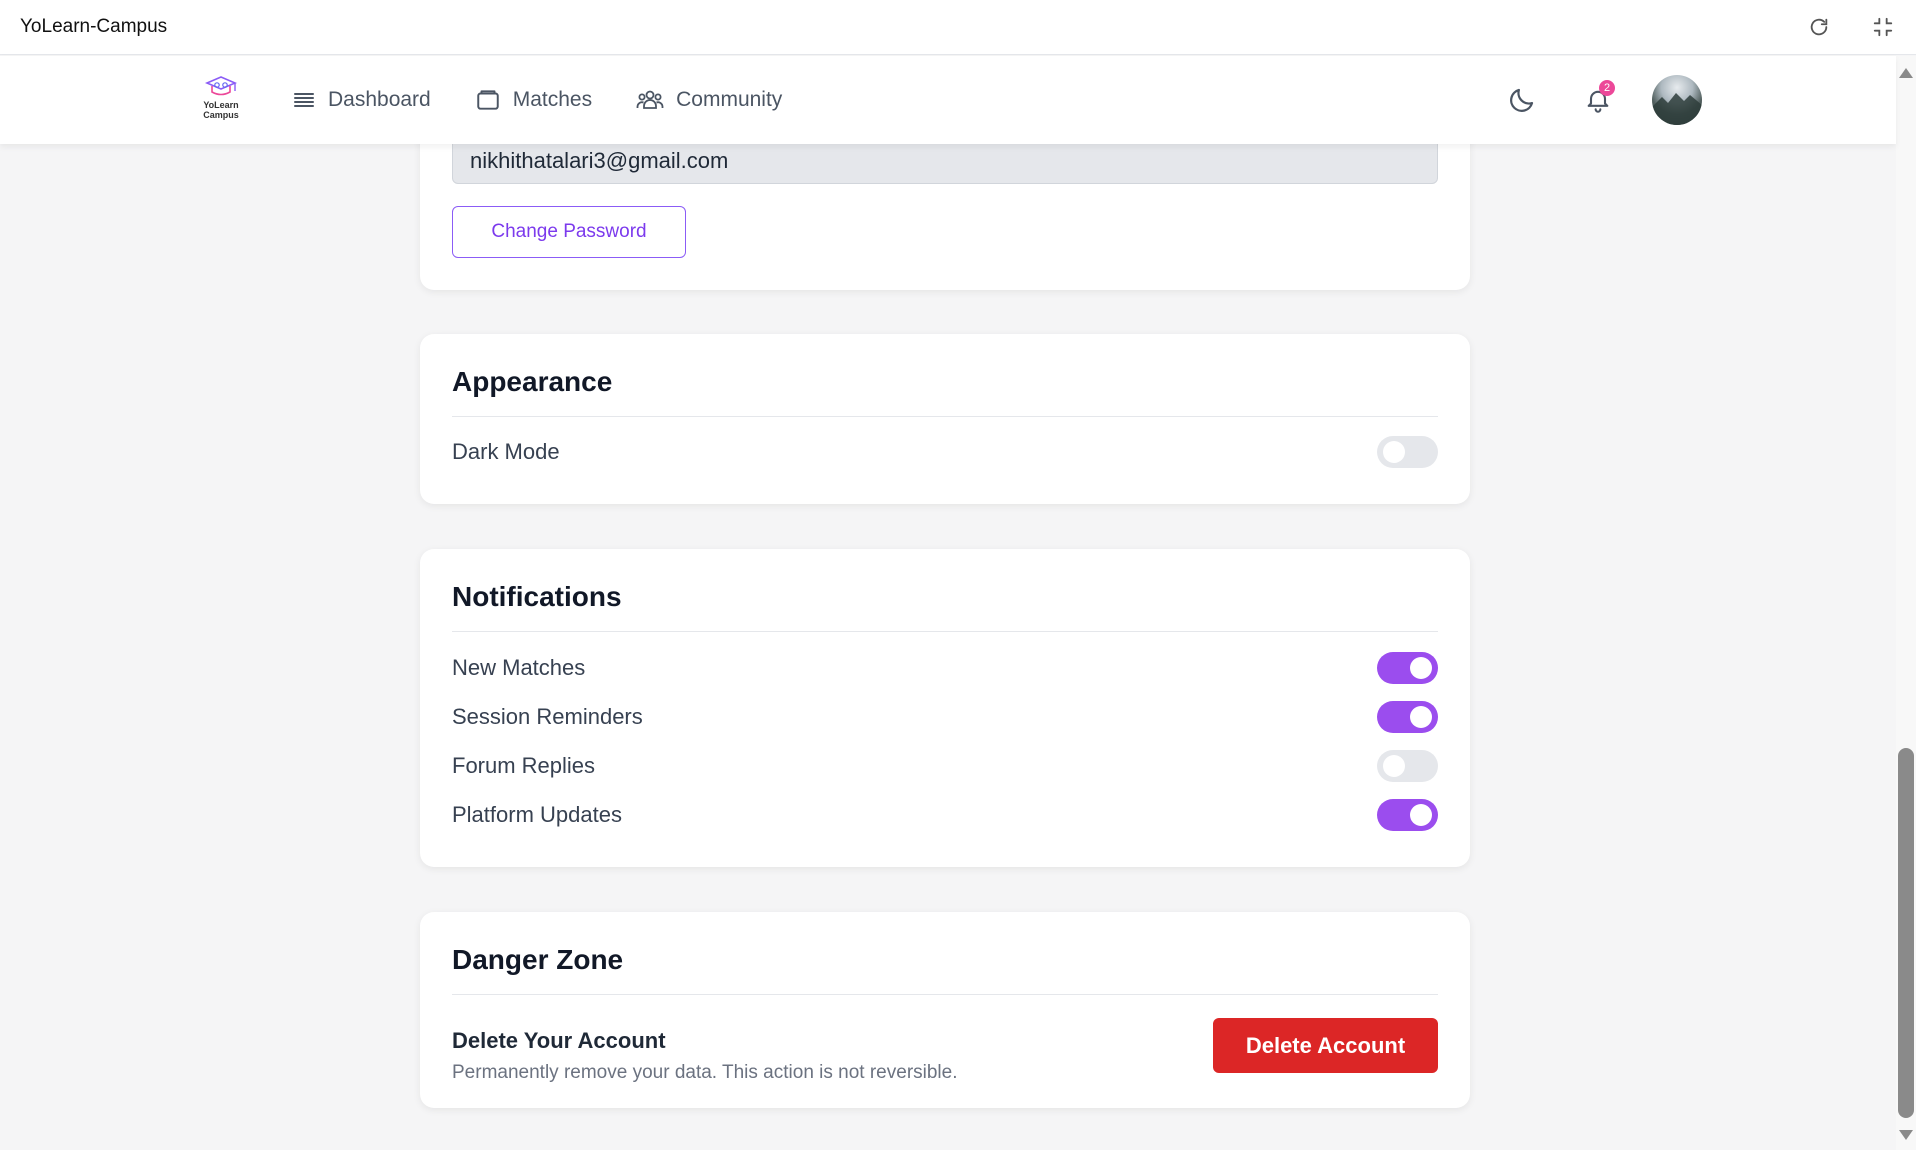  I want to click on appearance-card: Appearance Dark Mode, so click(945, 419).